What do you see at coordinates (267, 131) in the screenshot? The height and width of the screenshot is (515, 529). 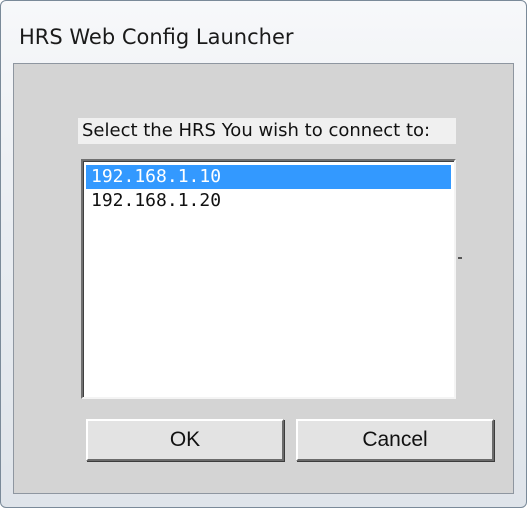 I see `prompt-label: Select the HRS You wish to connect to:` at bounding box center [267, 131].